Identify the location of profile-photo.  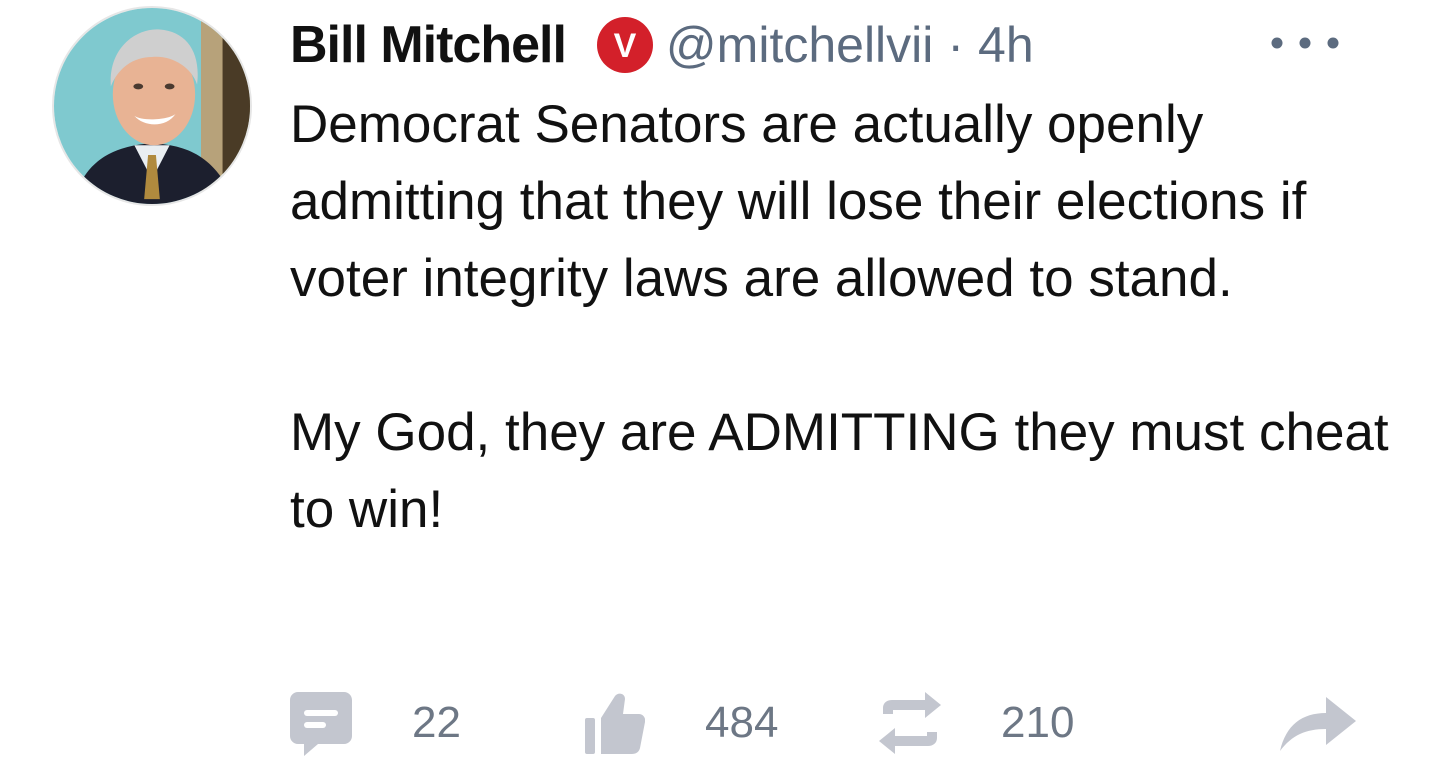
(152, 106).